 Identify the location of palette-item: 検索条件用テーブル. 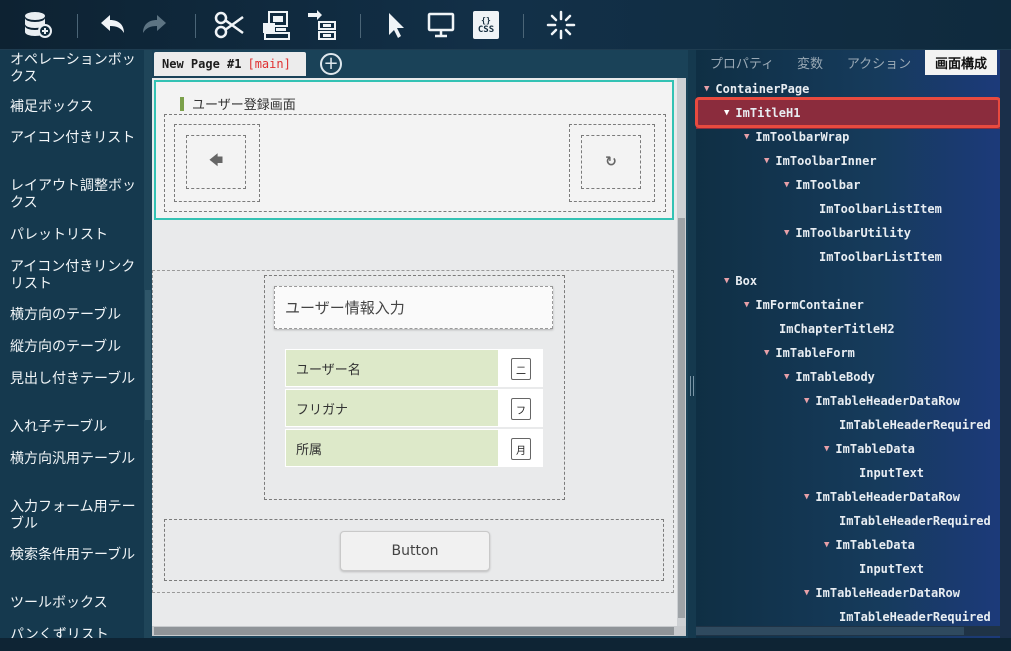
(74, 555).